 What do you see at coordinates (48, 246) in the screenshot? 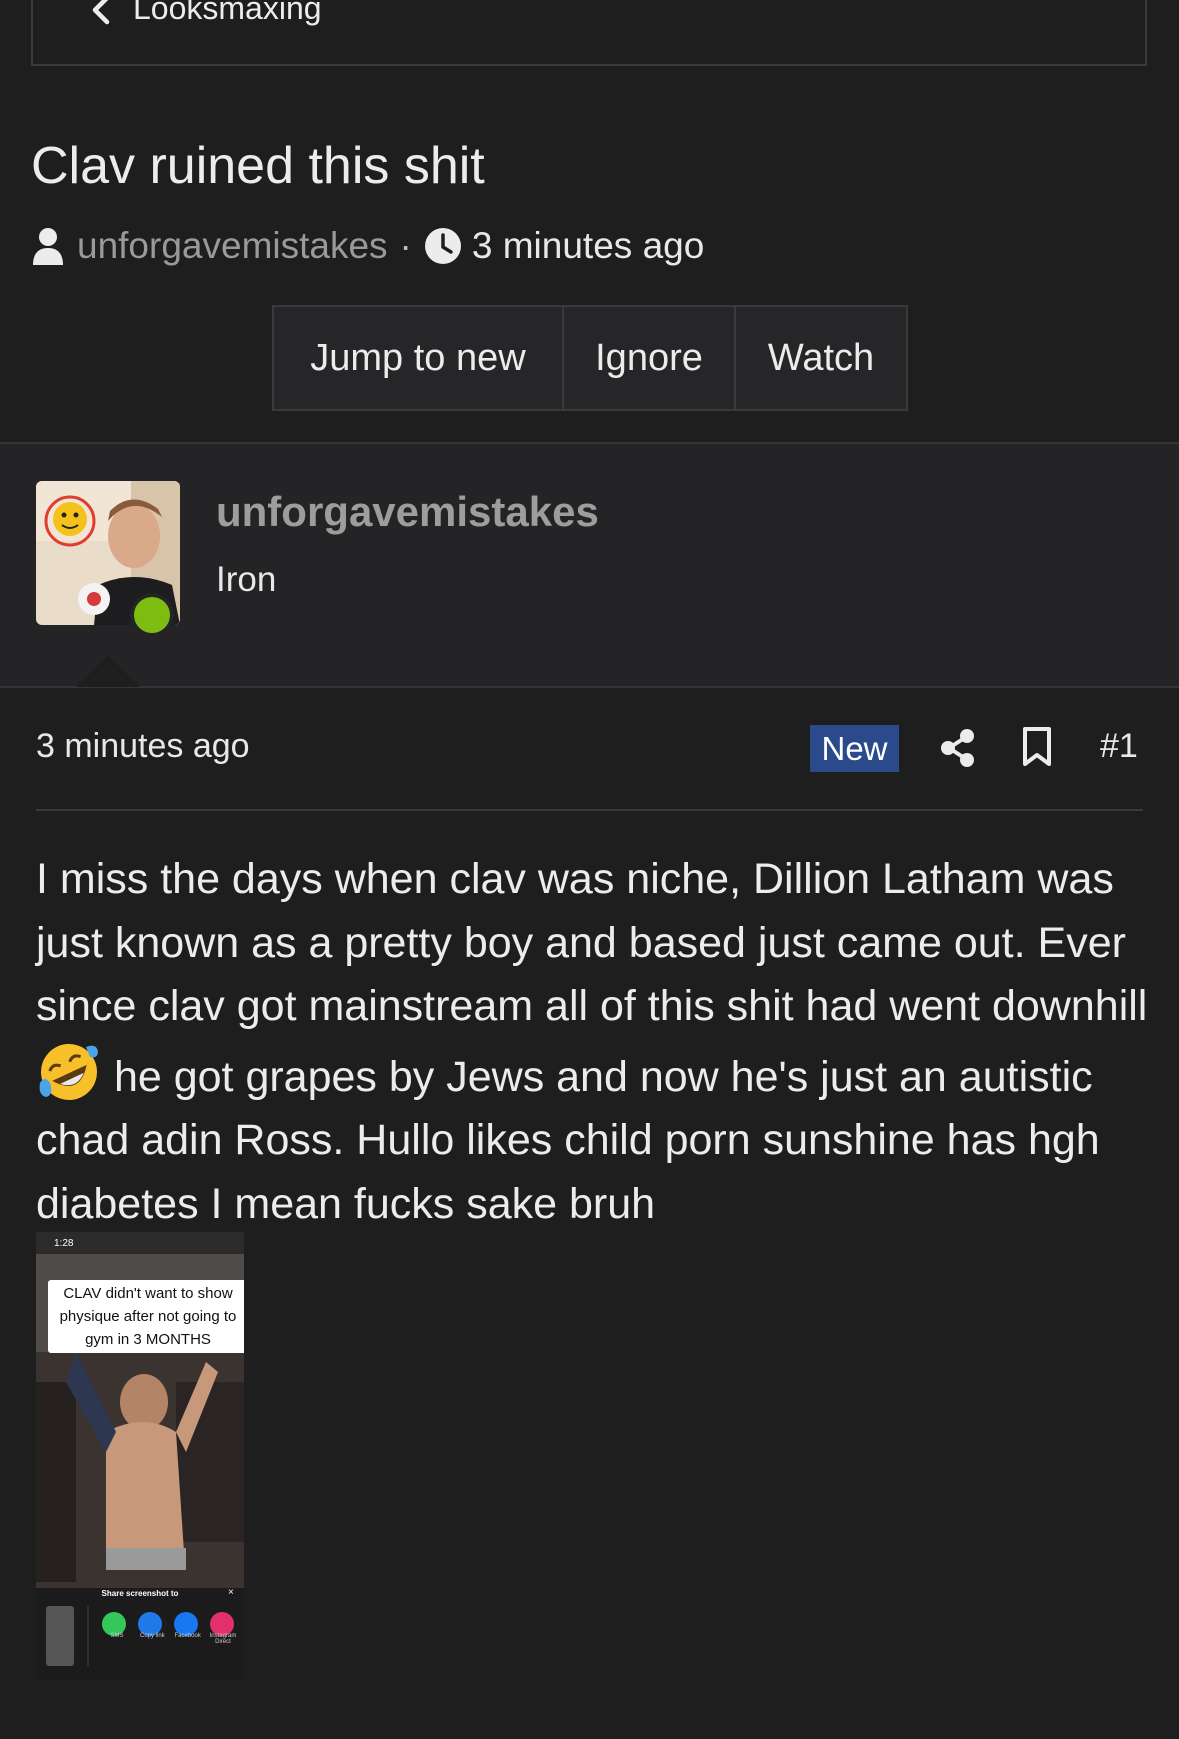
I see `user-icon` at bounding box center [48, 246].